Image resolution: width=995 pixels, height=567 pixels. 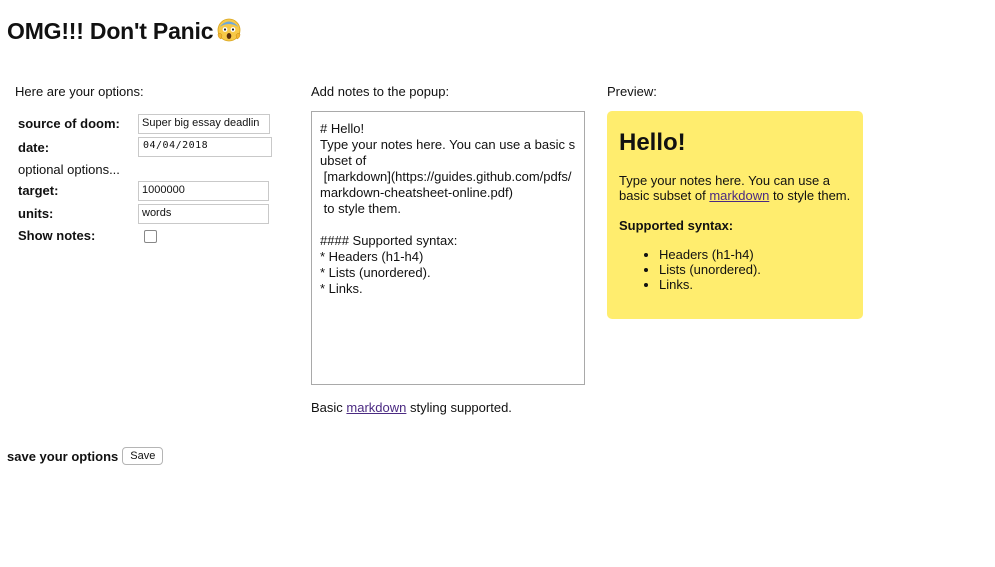 I want to click on date-label: date:, so click(x=34, y=147).